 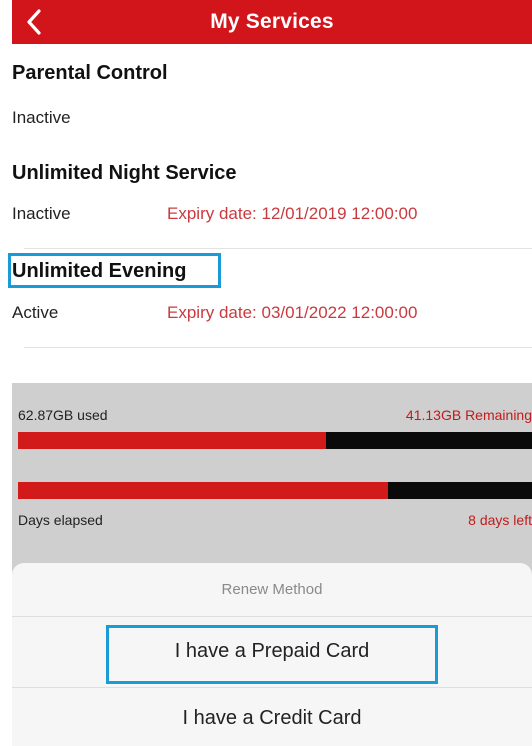 I want to click on highlight-box, so click(x=272, y=654).